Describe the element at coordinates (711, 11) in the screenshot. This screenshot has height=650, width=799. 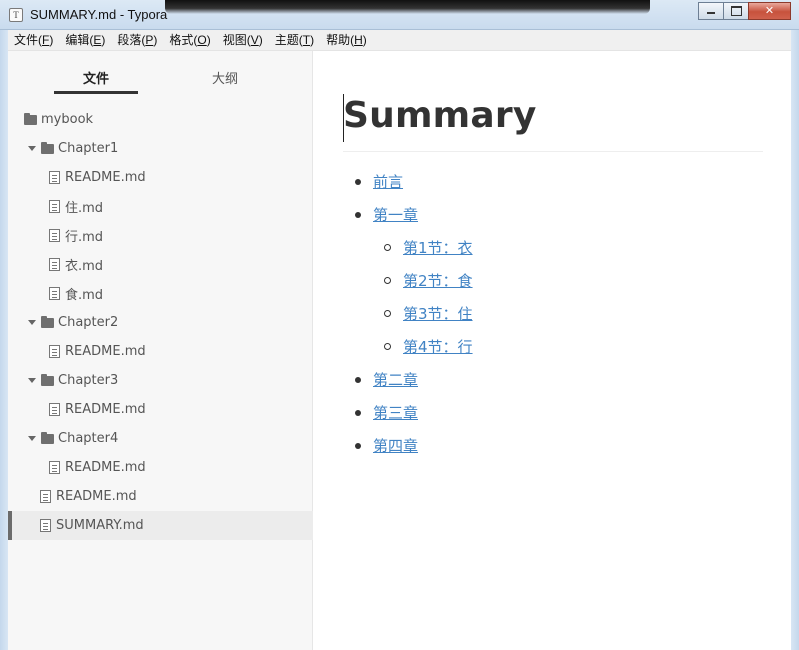
I see `minimize-button` at that location.